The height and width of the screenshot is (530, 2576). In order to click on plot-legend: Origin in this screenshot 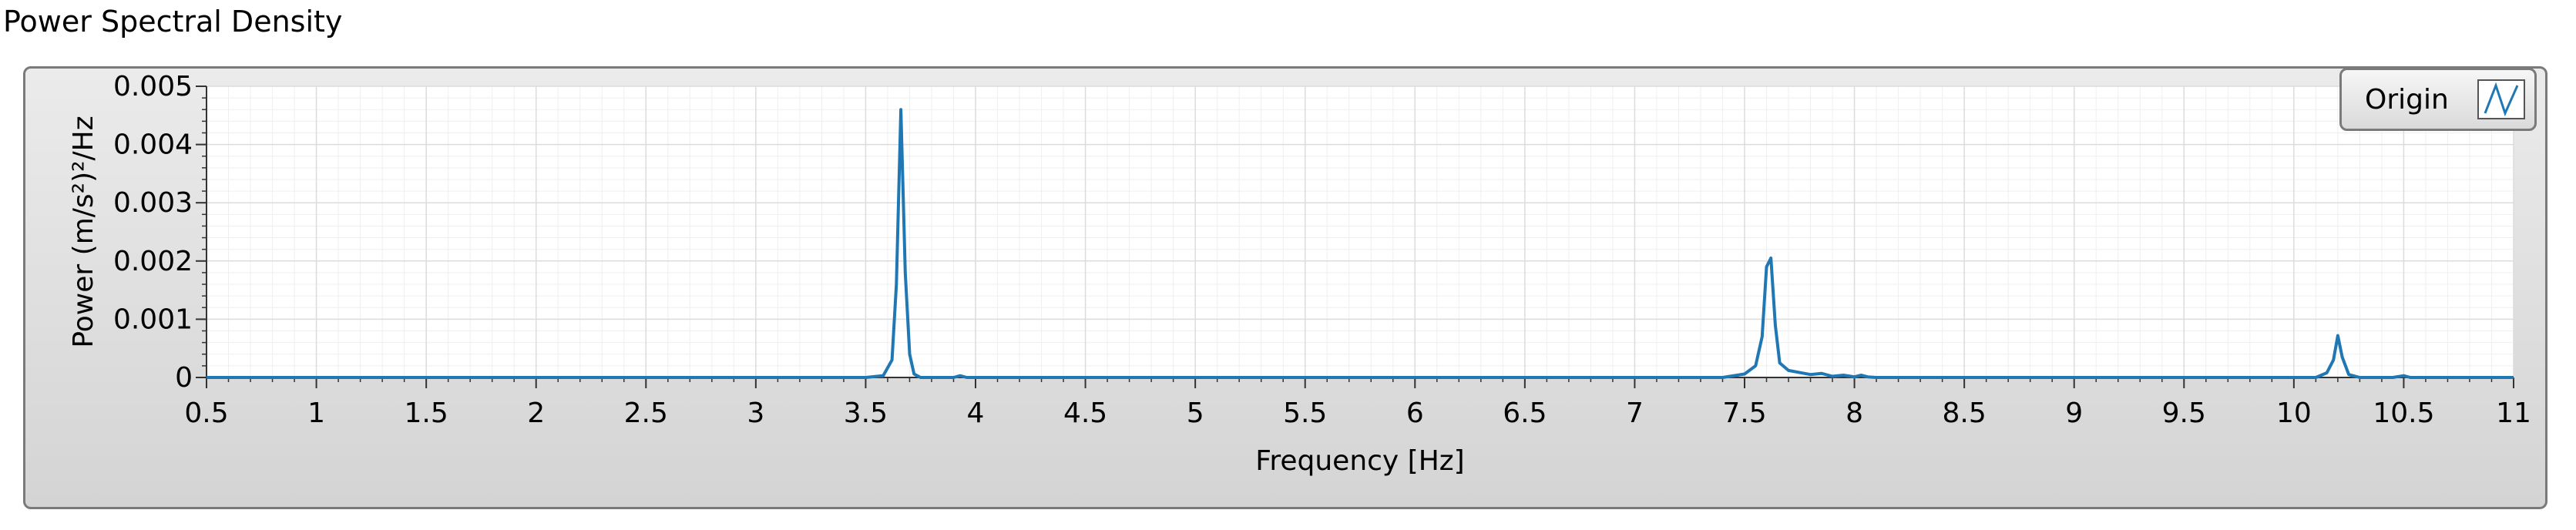, I will do `click(2438, 100)`.